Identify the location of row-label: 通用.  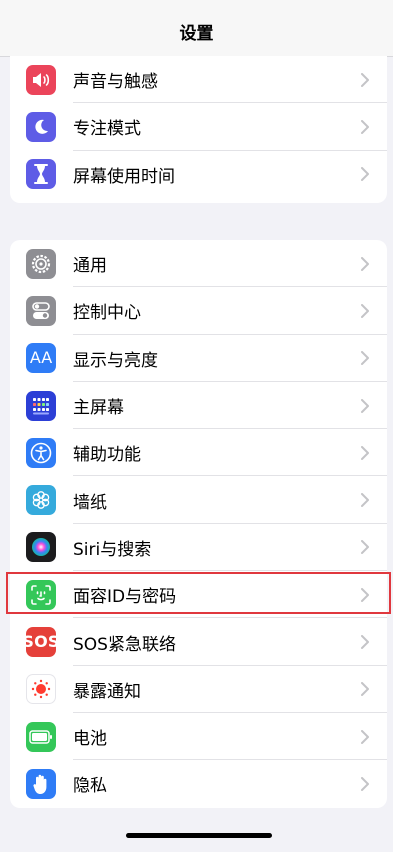
(90, 266).